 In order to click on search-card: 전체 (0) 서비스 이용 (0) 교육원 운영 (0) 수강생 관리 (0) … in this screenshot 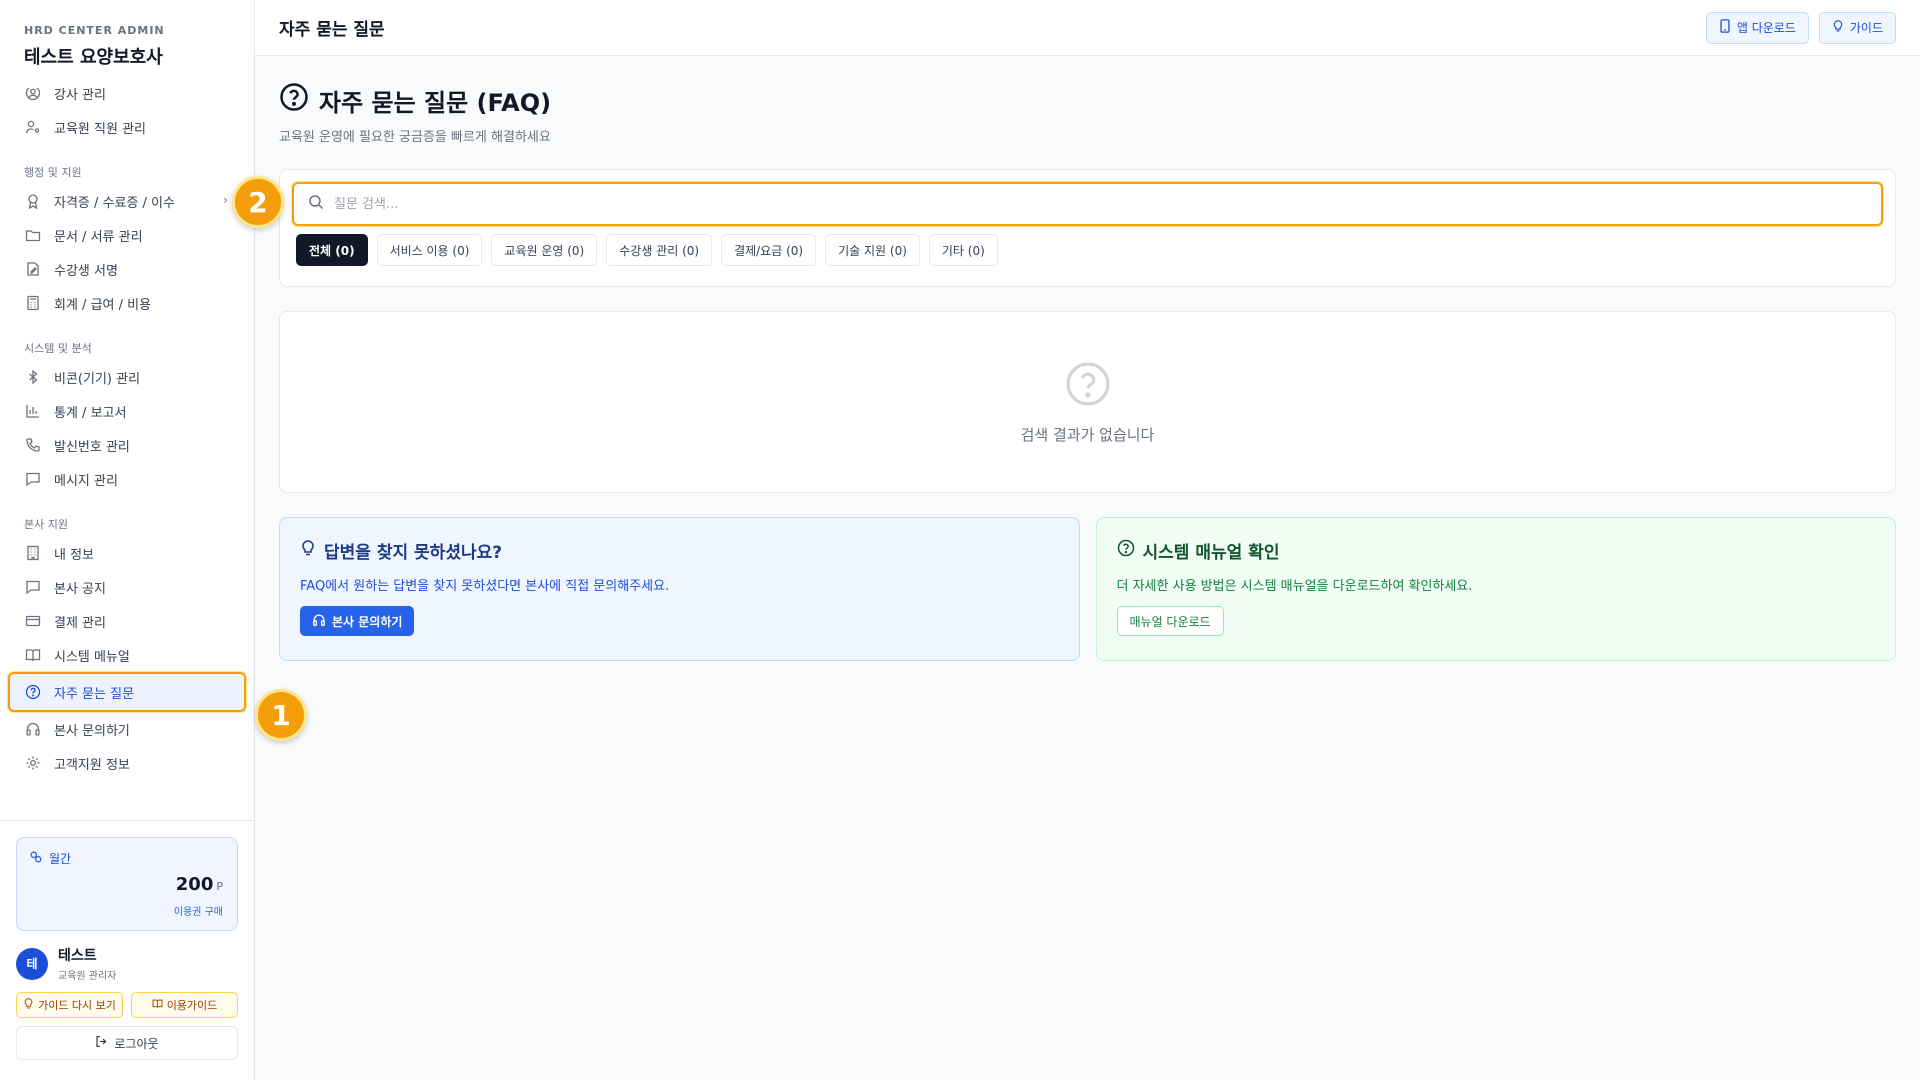, I will do `click(1087, 228)`.